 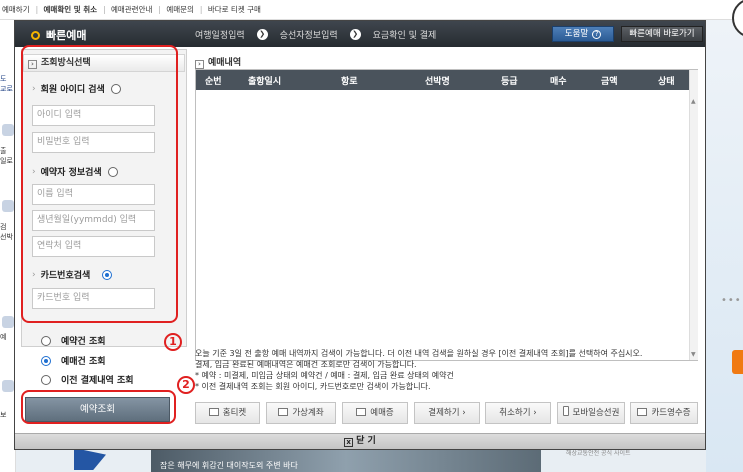 What do you see at coordinates (509, 82) in the screenshot?
I see `column-header: 등급` at bounding box center [509, 82].